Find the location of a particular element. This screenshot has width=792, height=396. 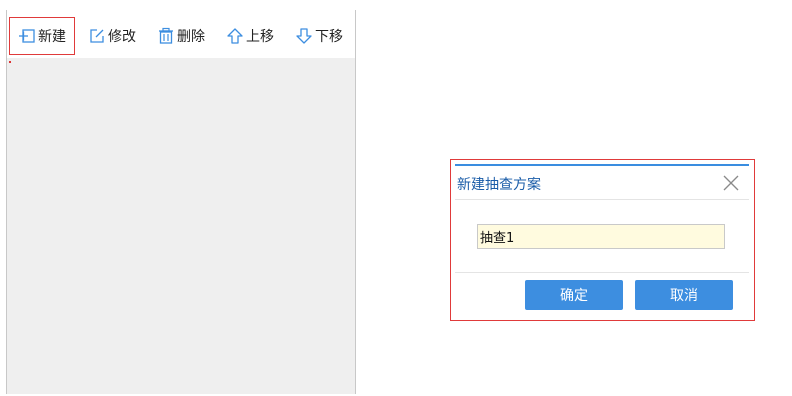

arrow-down-icon is located at coordinates (304, 36).